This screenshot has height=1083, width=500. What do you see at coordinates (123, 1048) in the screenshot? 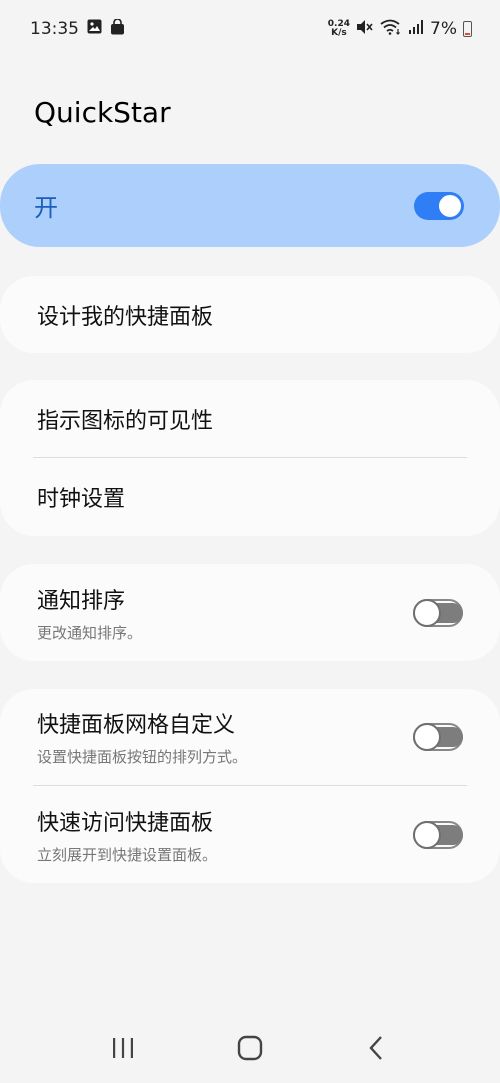
I see `recent-apps-icon` at bounding box center [123, 1048].